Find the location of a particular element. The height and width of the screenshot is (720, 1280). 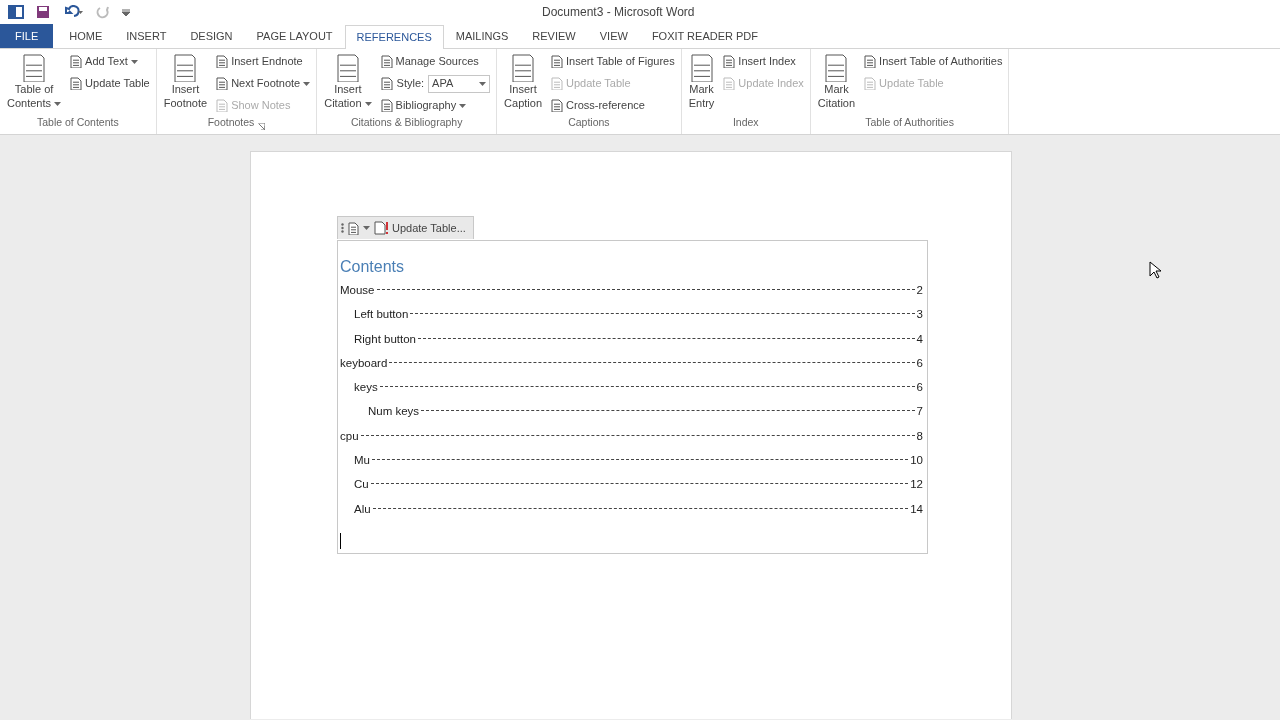

page-number: 10 is located at coordinates (916, 461).